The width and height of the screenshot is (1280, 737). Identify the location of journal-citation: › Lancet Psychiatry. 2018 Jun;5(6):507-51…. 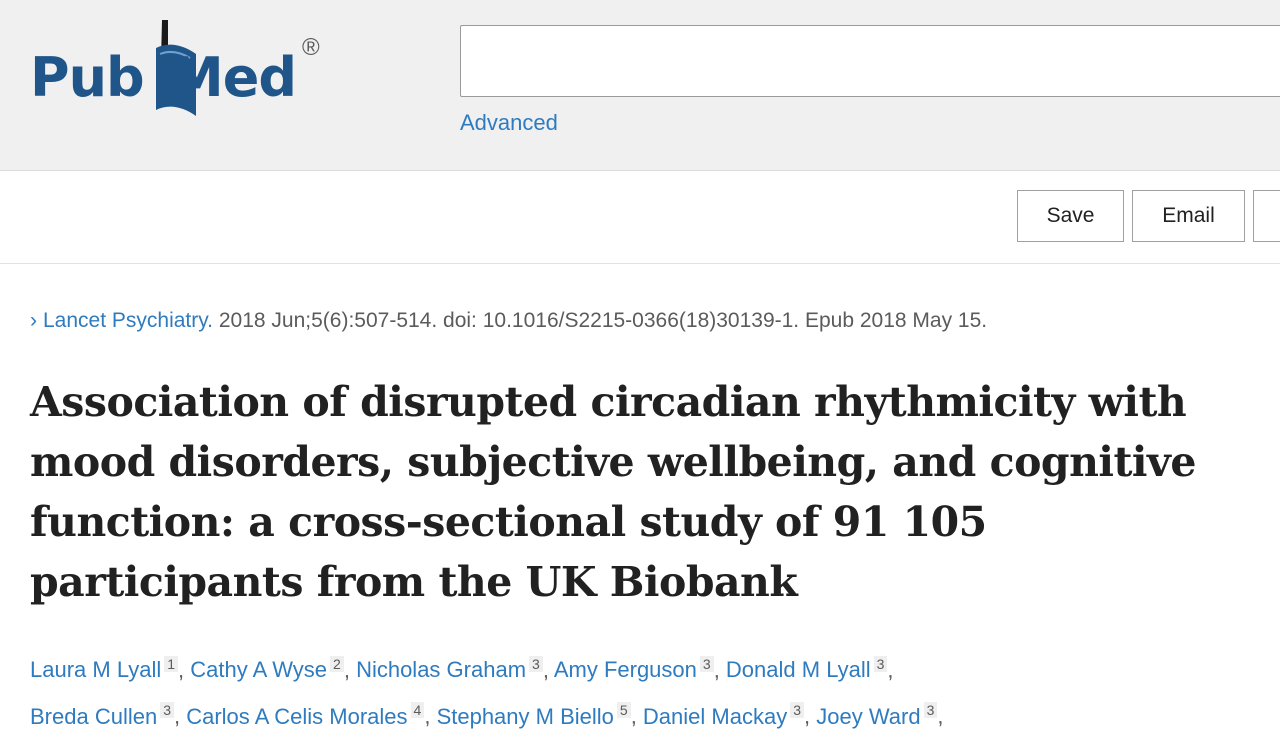
(508, 321).